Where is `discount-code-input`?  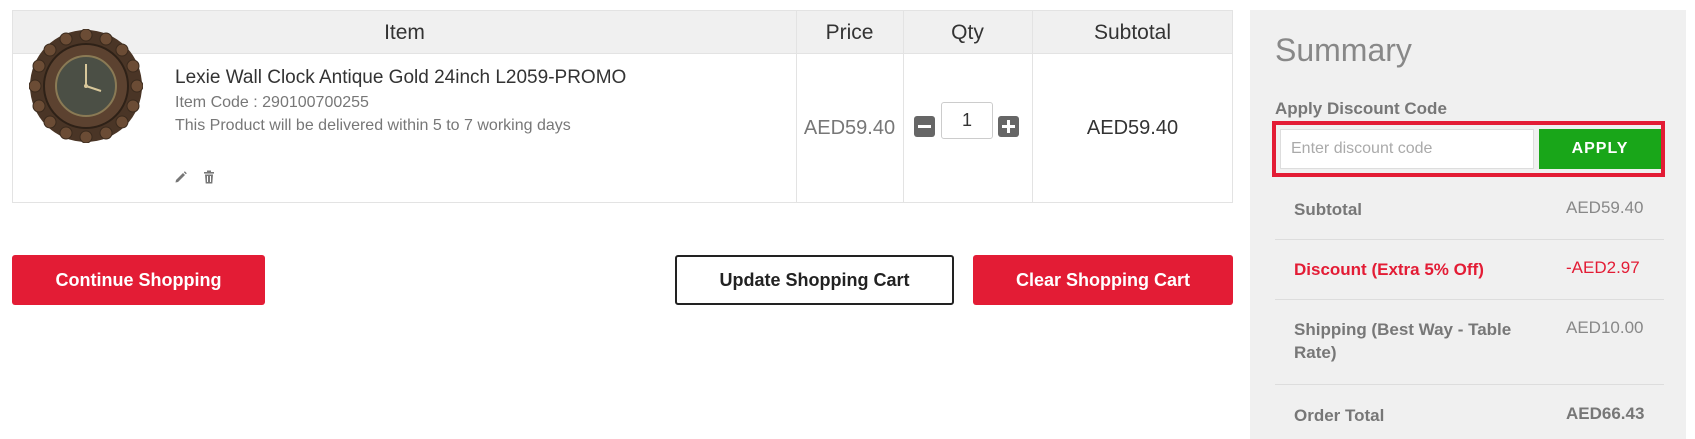 discount-code-input is located at coordinates (1407, 149).